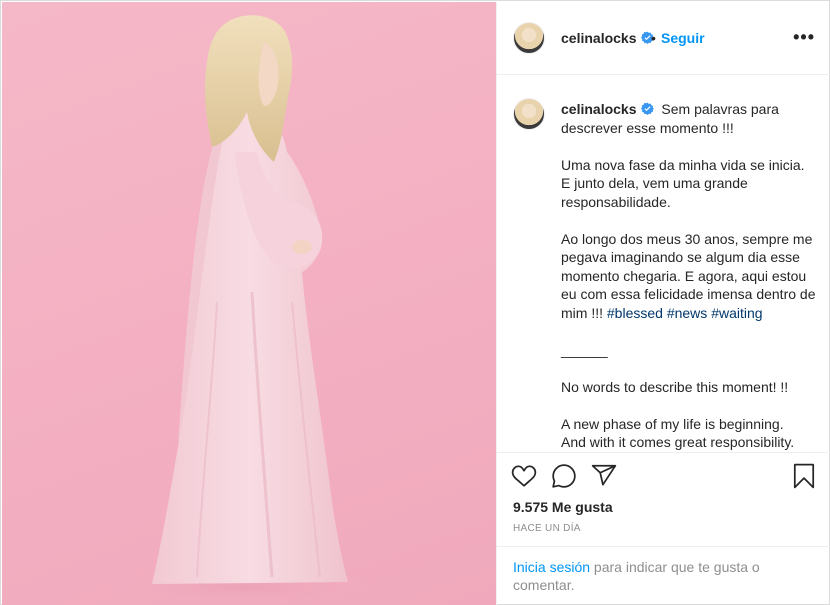 The width and height of the screenshot is (830, 605). What do you see at coordinates (607, 38) in the screenshot?
I see `username-link: celinalocks` at bounding box center [607, 38].